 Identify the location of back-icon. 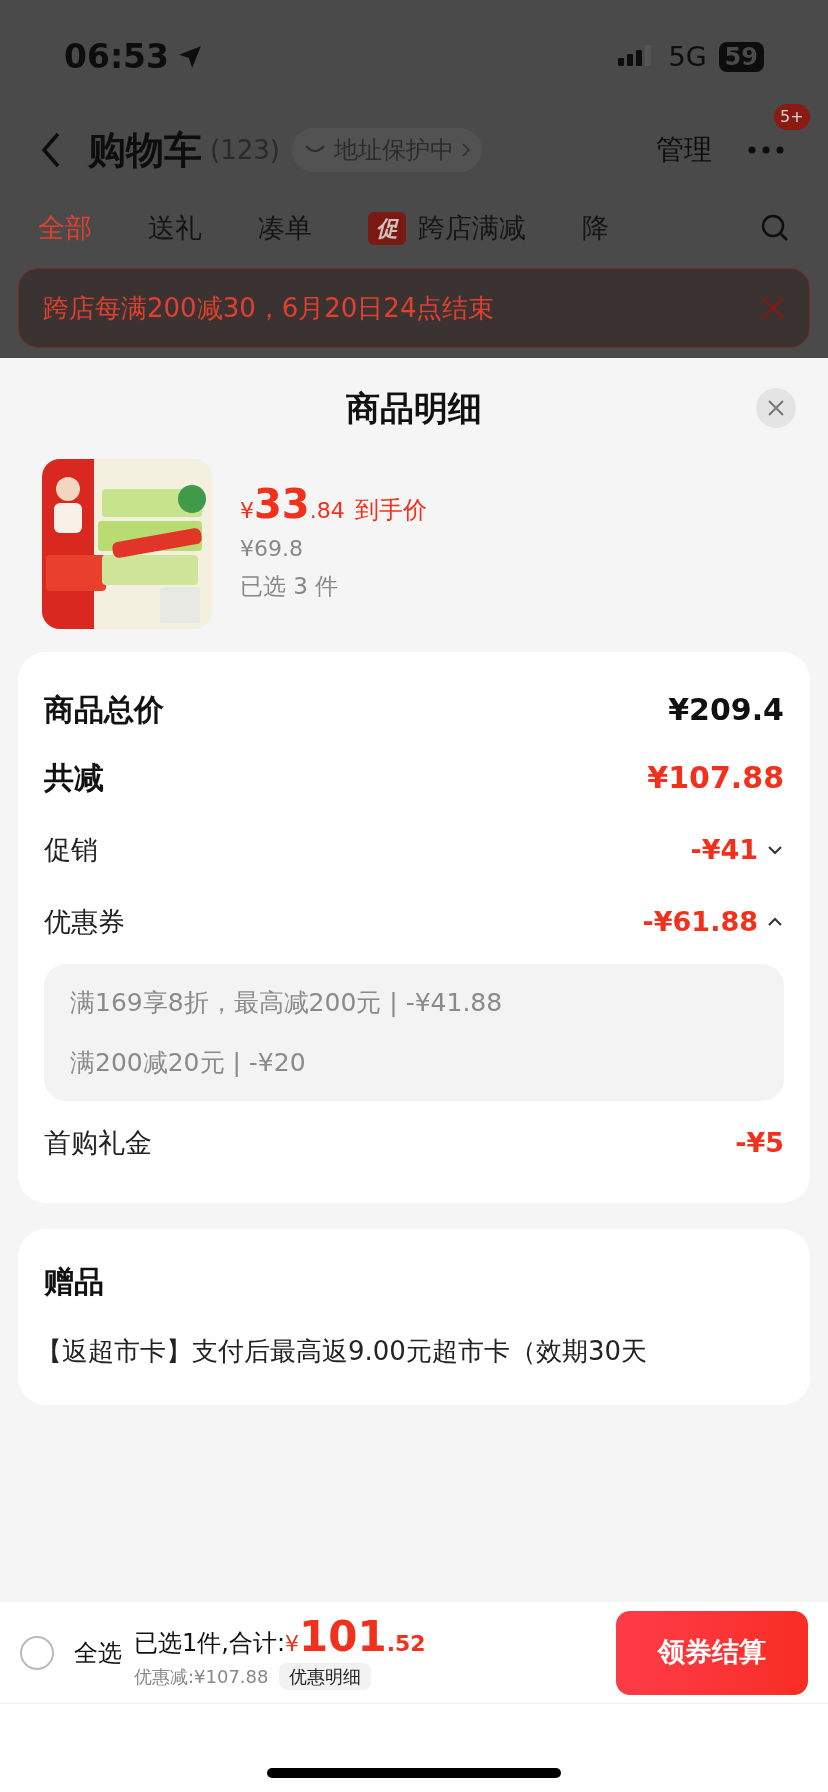
(51, 150).